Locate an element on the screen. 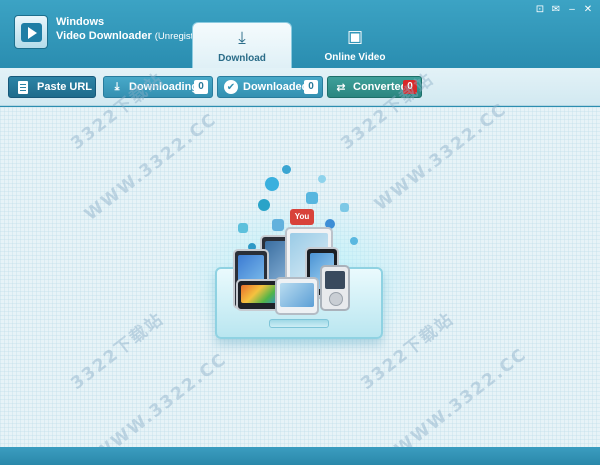  convert-arrows-icon: ⇄ is located at coordinates (341, 87).